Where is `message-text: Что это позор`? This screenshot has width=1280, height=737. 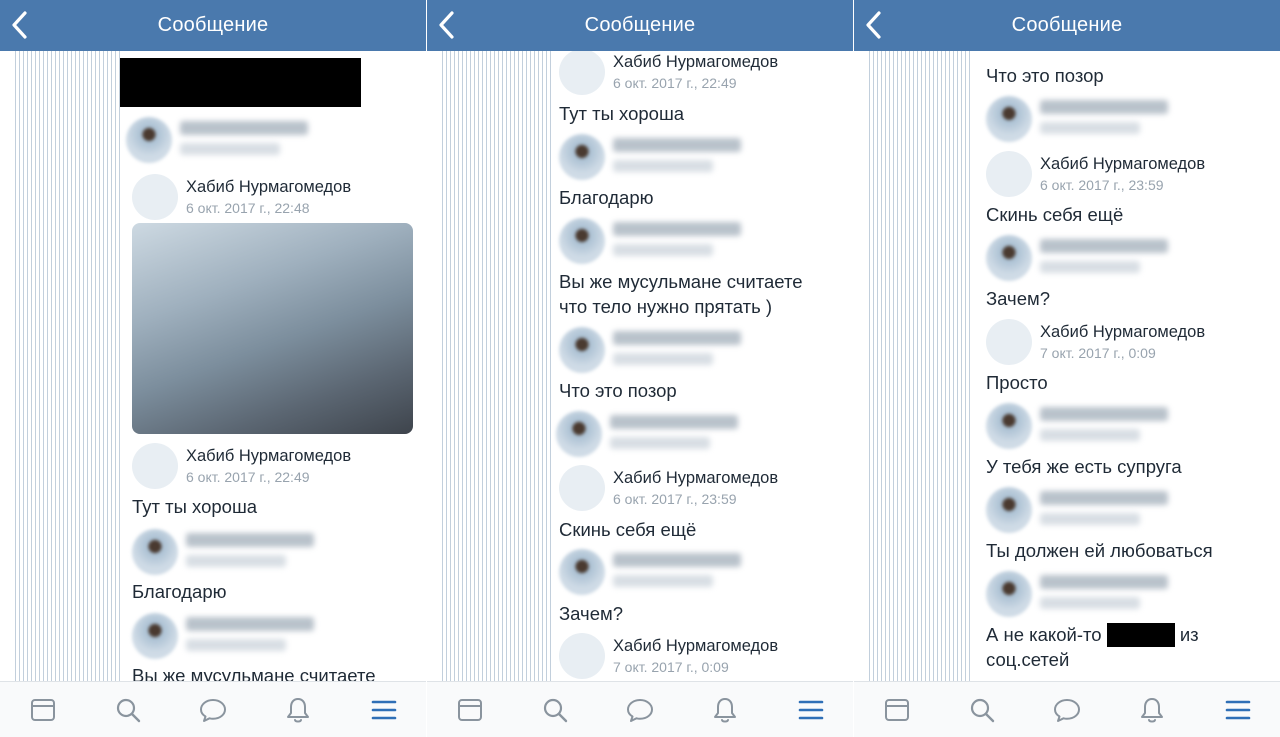 message-text: Что это позор is located at coordinates (1045, 75).